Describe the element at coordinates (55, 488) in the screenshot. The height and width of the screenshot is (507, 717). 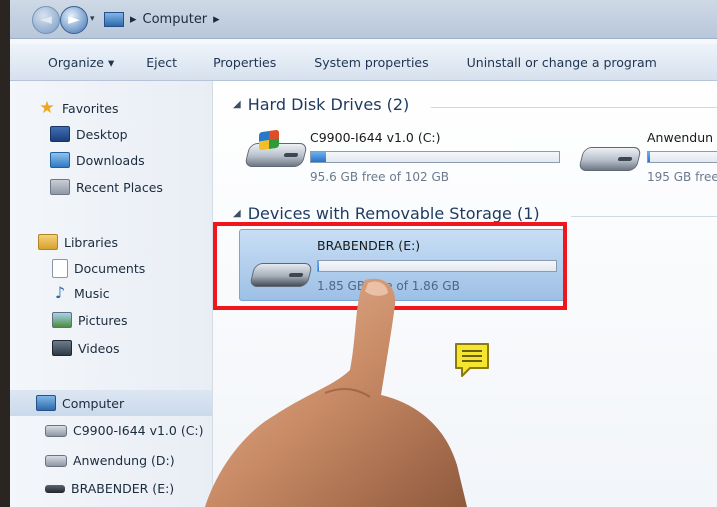
I see `usb-drive-icon` at that location.